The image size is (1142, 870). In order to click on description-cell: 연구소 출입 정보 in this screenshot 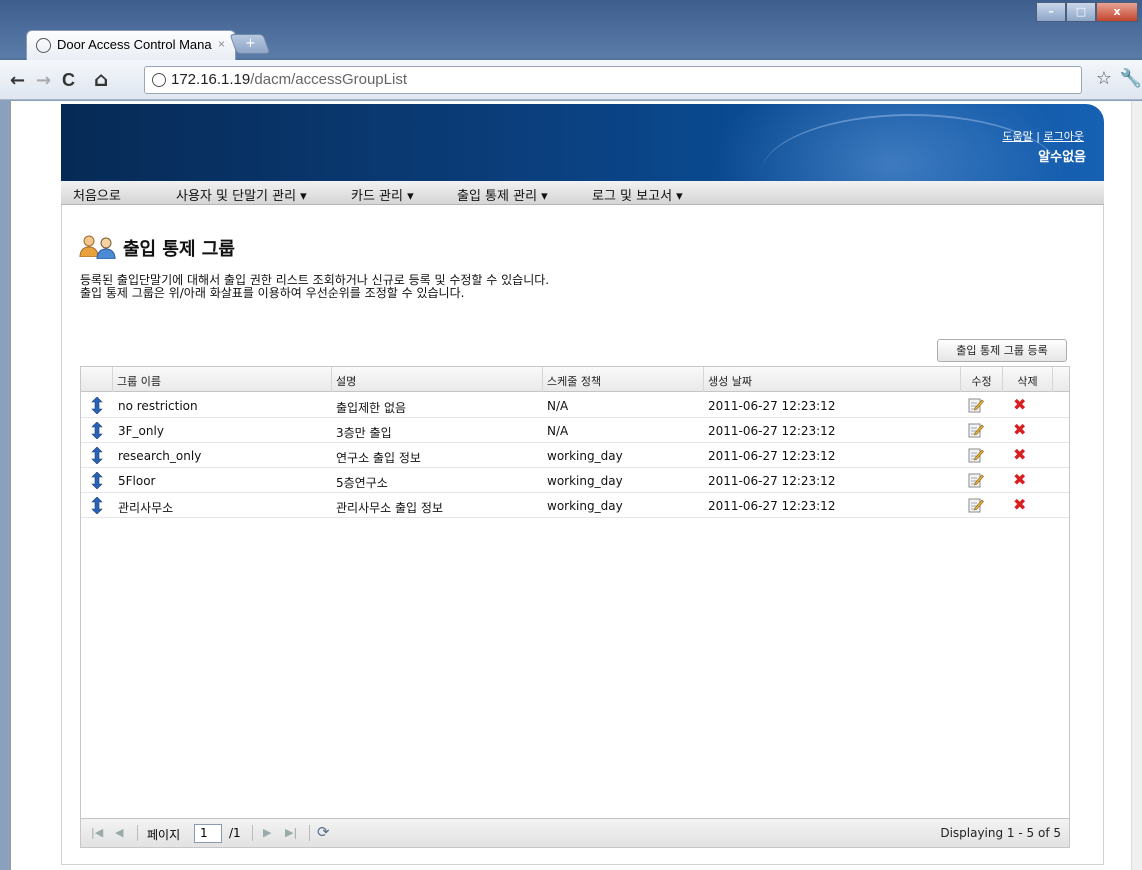, I will do `click(378, 458)`.